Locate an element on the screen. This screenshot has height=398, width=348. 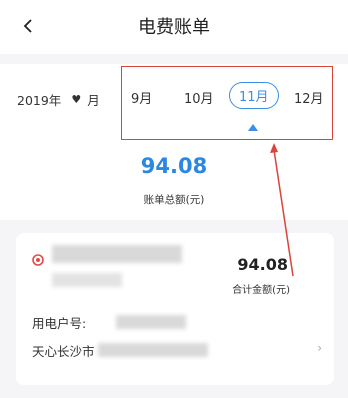
address-label: 天心长沙市 is located at coordinates (63, 351).